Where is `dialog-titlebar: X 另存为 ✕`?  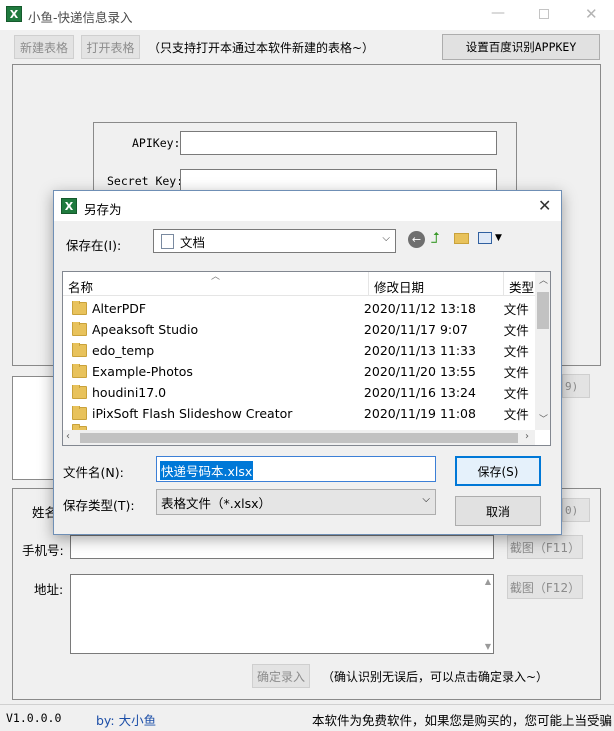
dialog-titlebar: X 另存为 ✕ is located at coordinates (307, 206).